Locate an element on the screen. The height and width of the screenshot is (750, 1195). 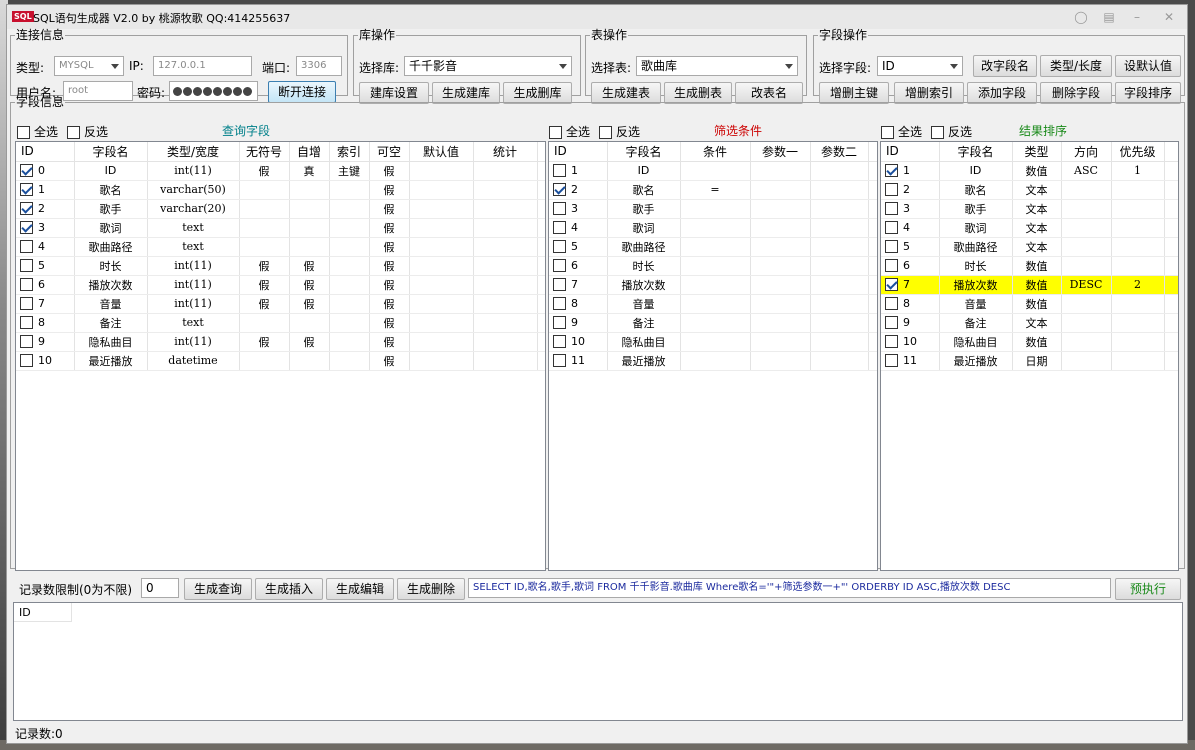
sort-field-row: 8 音量 数值 is located at coordinates (1029, 304).